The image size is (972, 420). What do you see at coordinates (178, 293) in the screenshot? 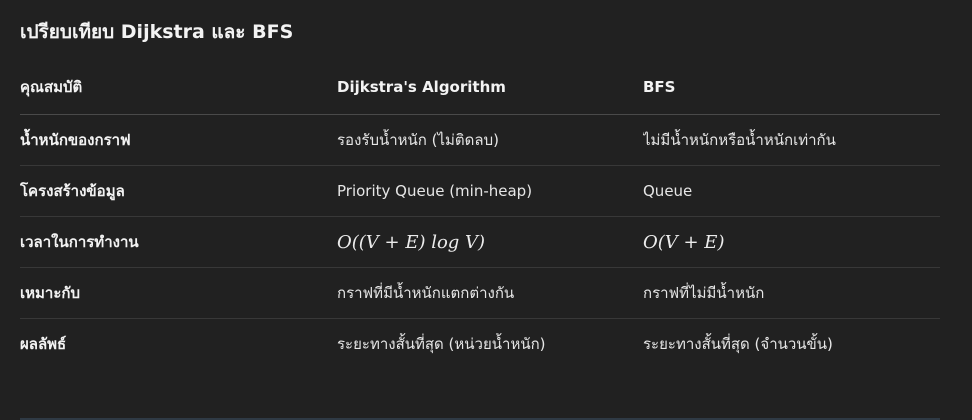
I see `row-label: เหมาะกับ` at bounding box center [178, 293].